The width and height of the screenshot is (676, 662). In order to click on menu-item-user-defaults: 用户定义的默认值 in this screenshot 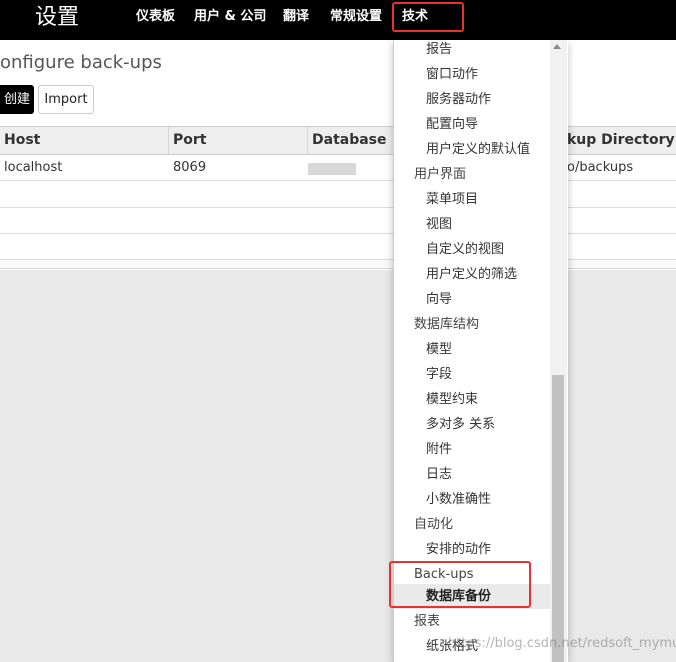, I will do `click(473, 149)`.